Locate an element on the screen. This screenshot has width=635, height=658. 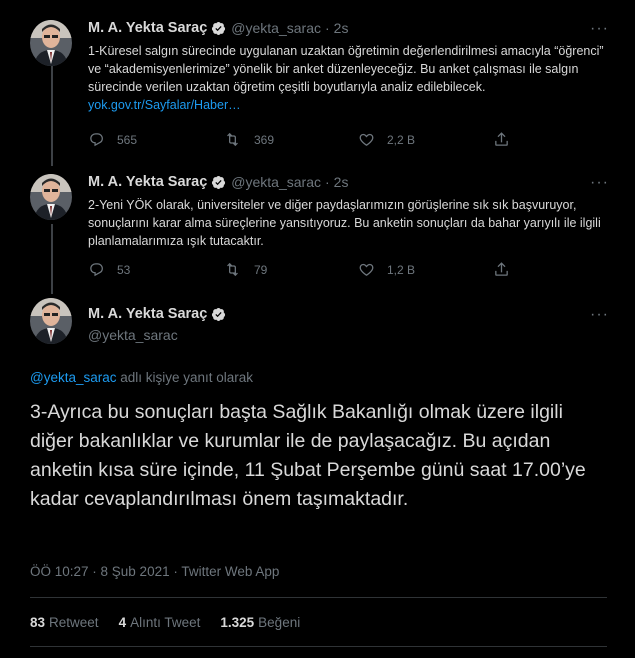
retweet-stat-count: 83 is located at coordinates (38, 622).